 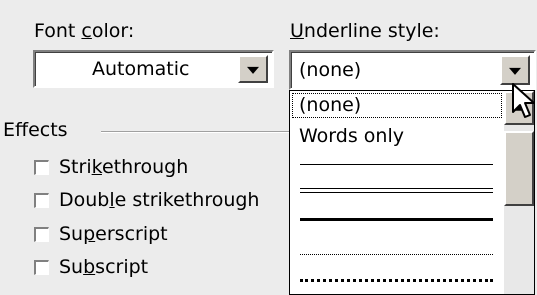 What do you see at coordinates (330, 70) in the screenshot?
I see `underline-style-value: (none)` at bounding box center [330, 70].